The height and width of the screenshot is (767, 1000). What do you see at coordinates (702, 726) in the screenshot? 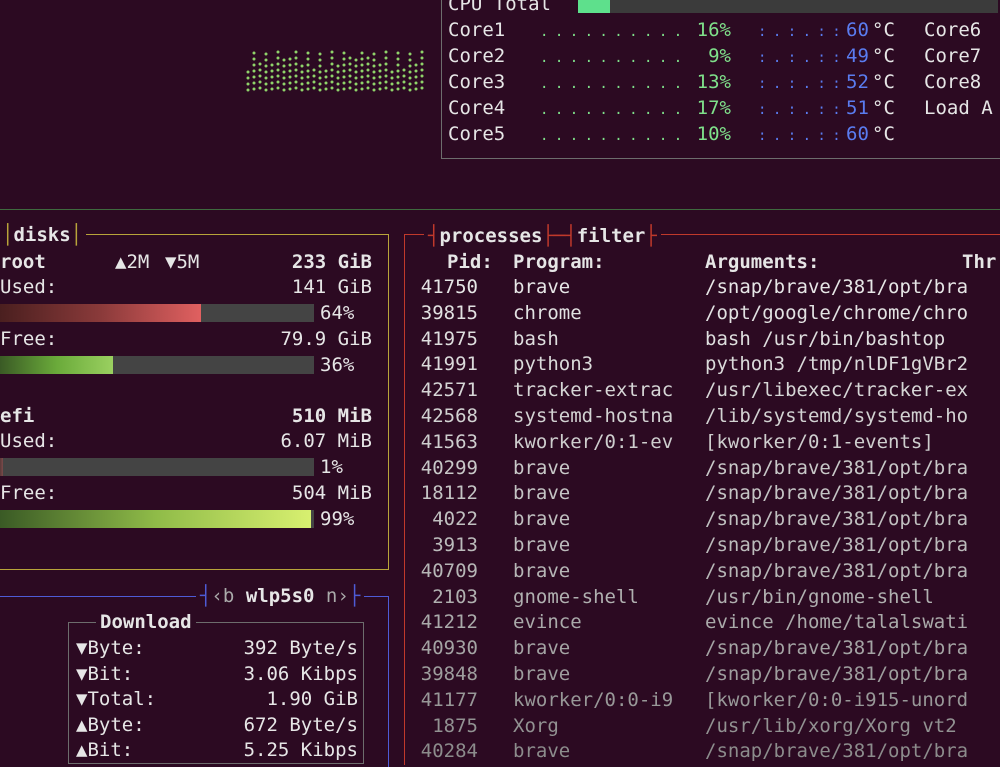
I see `process-row: 1875 Xorg/usr/lib/xorg/Xorg vt2` at bounding box center [702, 726].